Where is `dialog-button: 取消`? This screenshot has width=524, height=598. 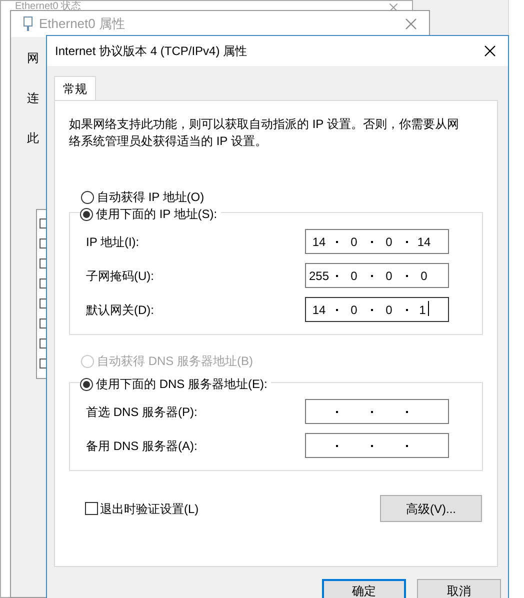 dialog-button: 取消 is located at coordinates (459, 588).